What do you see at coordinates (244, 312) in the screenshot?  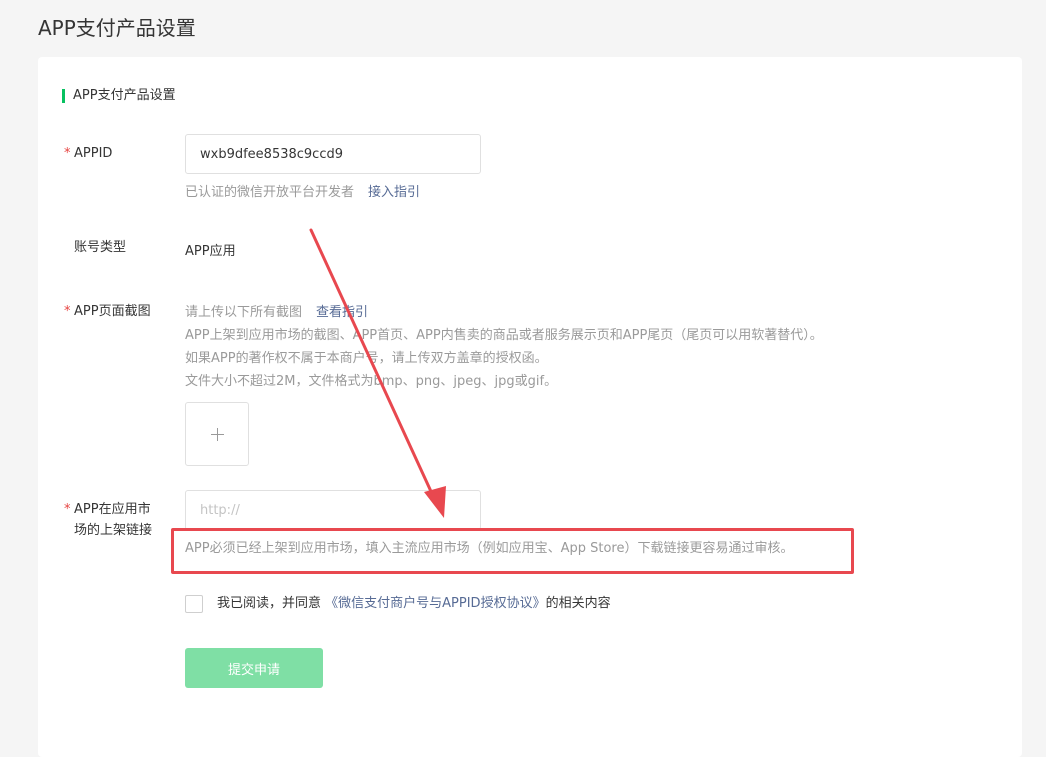 I see `screenshot-hint-text: 请上传以下所有截图` at bounding box center [244, 312].